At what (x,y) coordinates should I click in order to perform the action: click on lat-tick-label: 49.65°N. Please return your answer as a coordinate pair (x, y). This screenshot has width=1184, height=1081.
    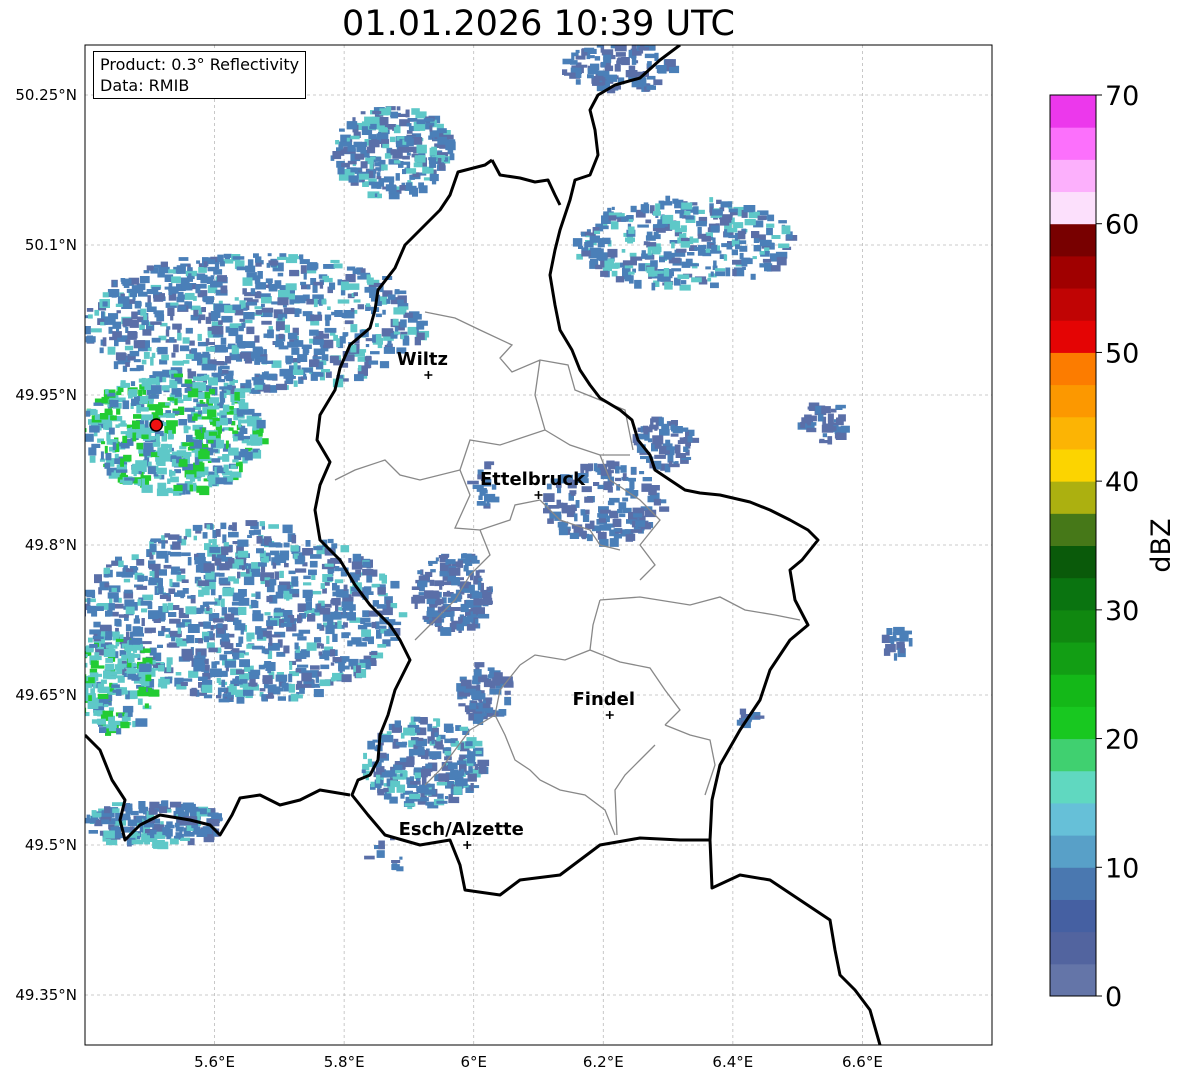
    Looking at the image, I should click on (46, 695).